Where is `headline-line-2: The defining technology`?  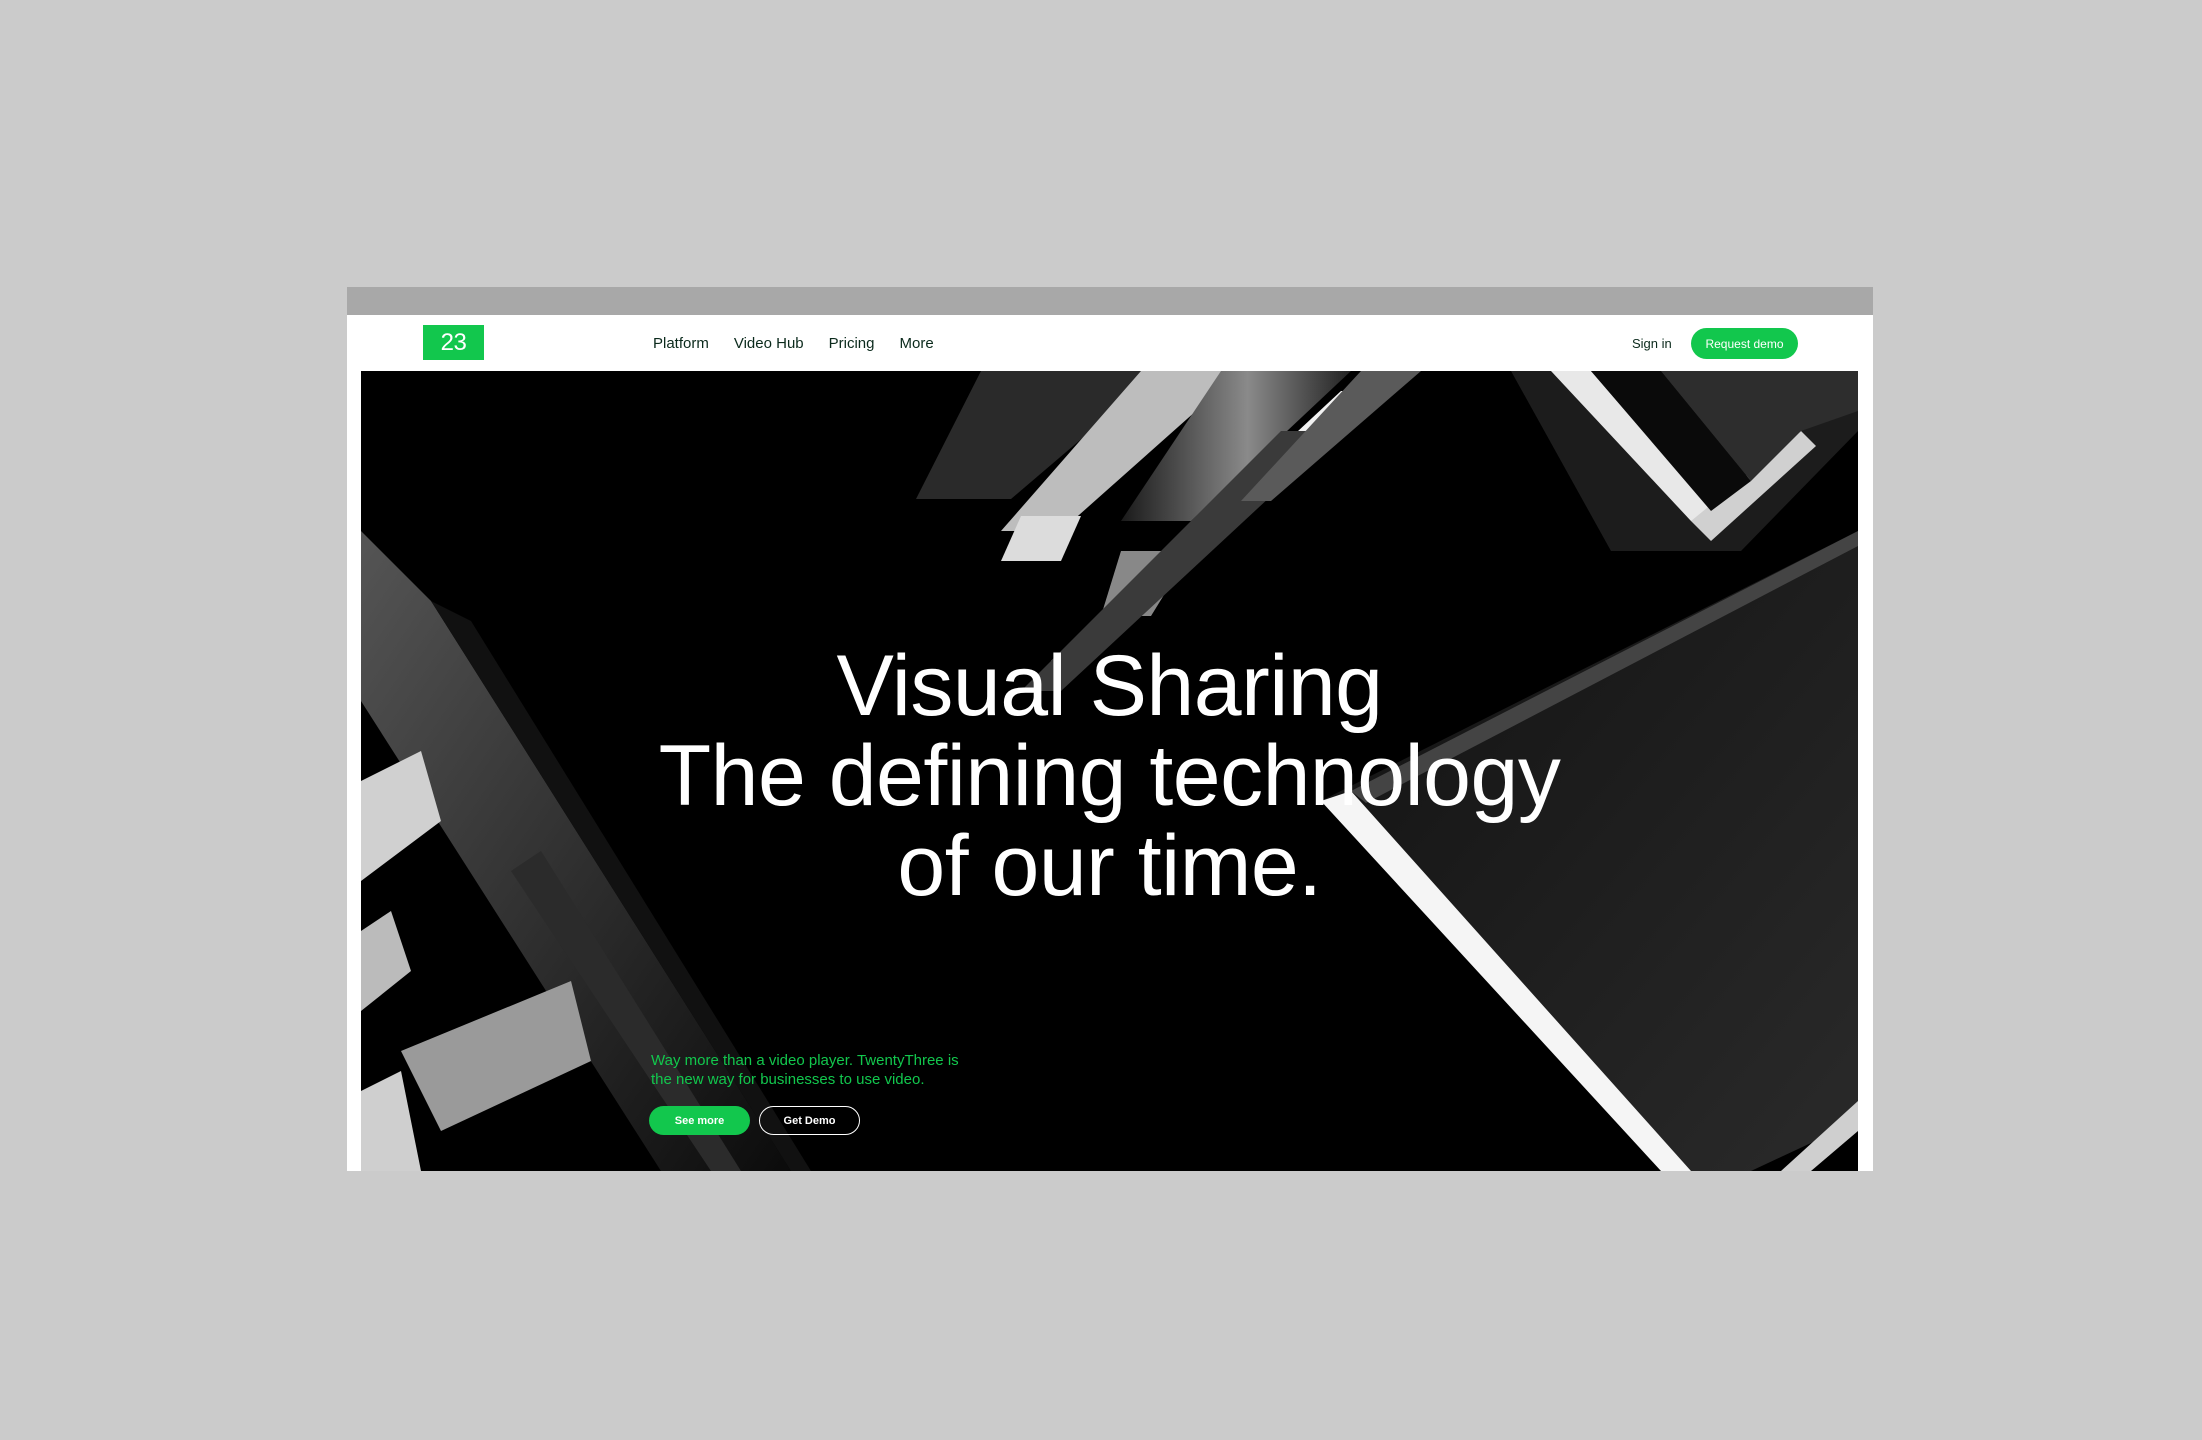
headline-line-2: The defining technology is located at coordinates (1109, 776).